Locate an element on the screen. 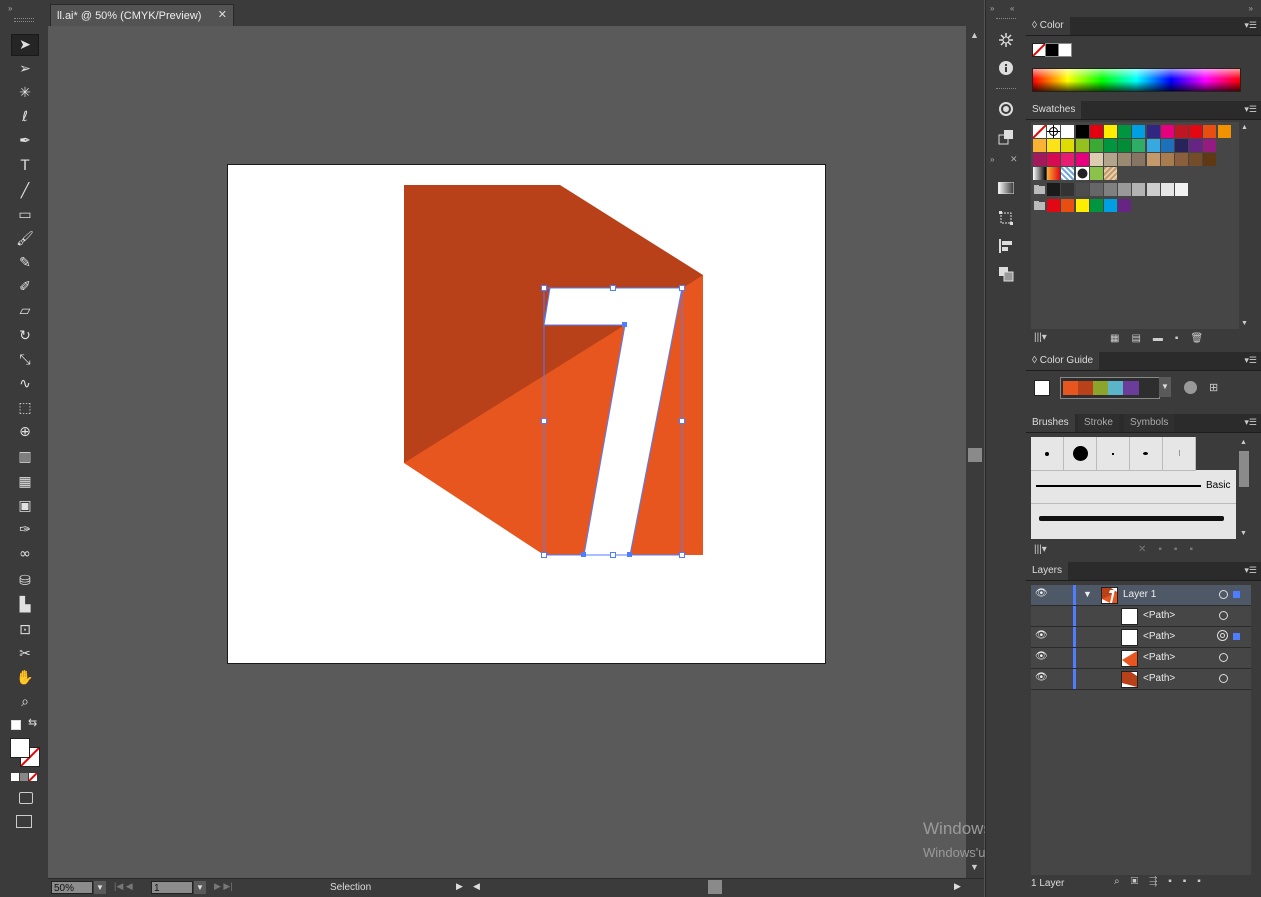 Image resolution: width=1261 pixels, height=897 pixels. vertical-scrollbar: ▲ ▼ is located at coordinates (975, 452).